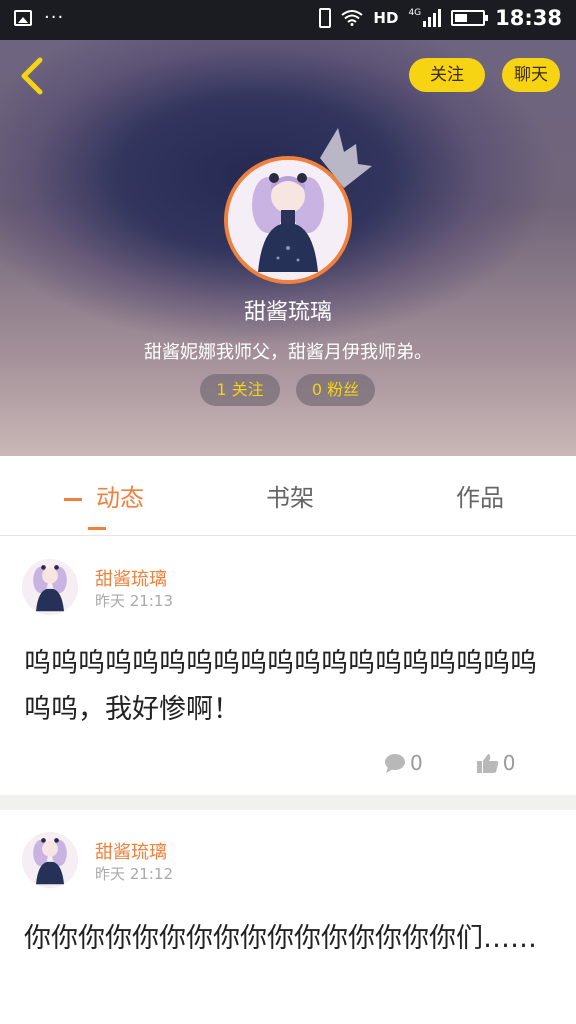 The image size is (576, 1024). I want to click on gallery-icon, so click(23, 18).